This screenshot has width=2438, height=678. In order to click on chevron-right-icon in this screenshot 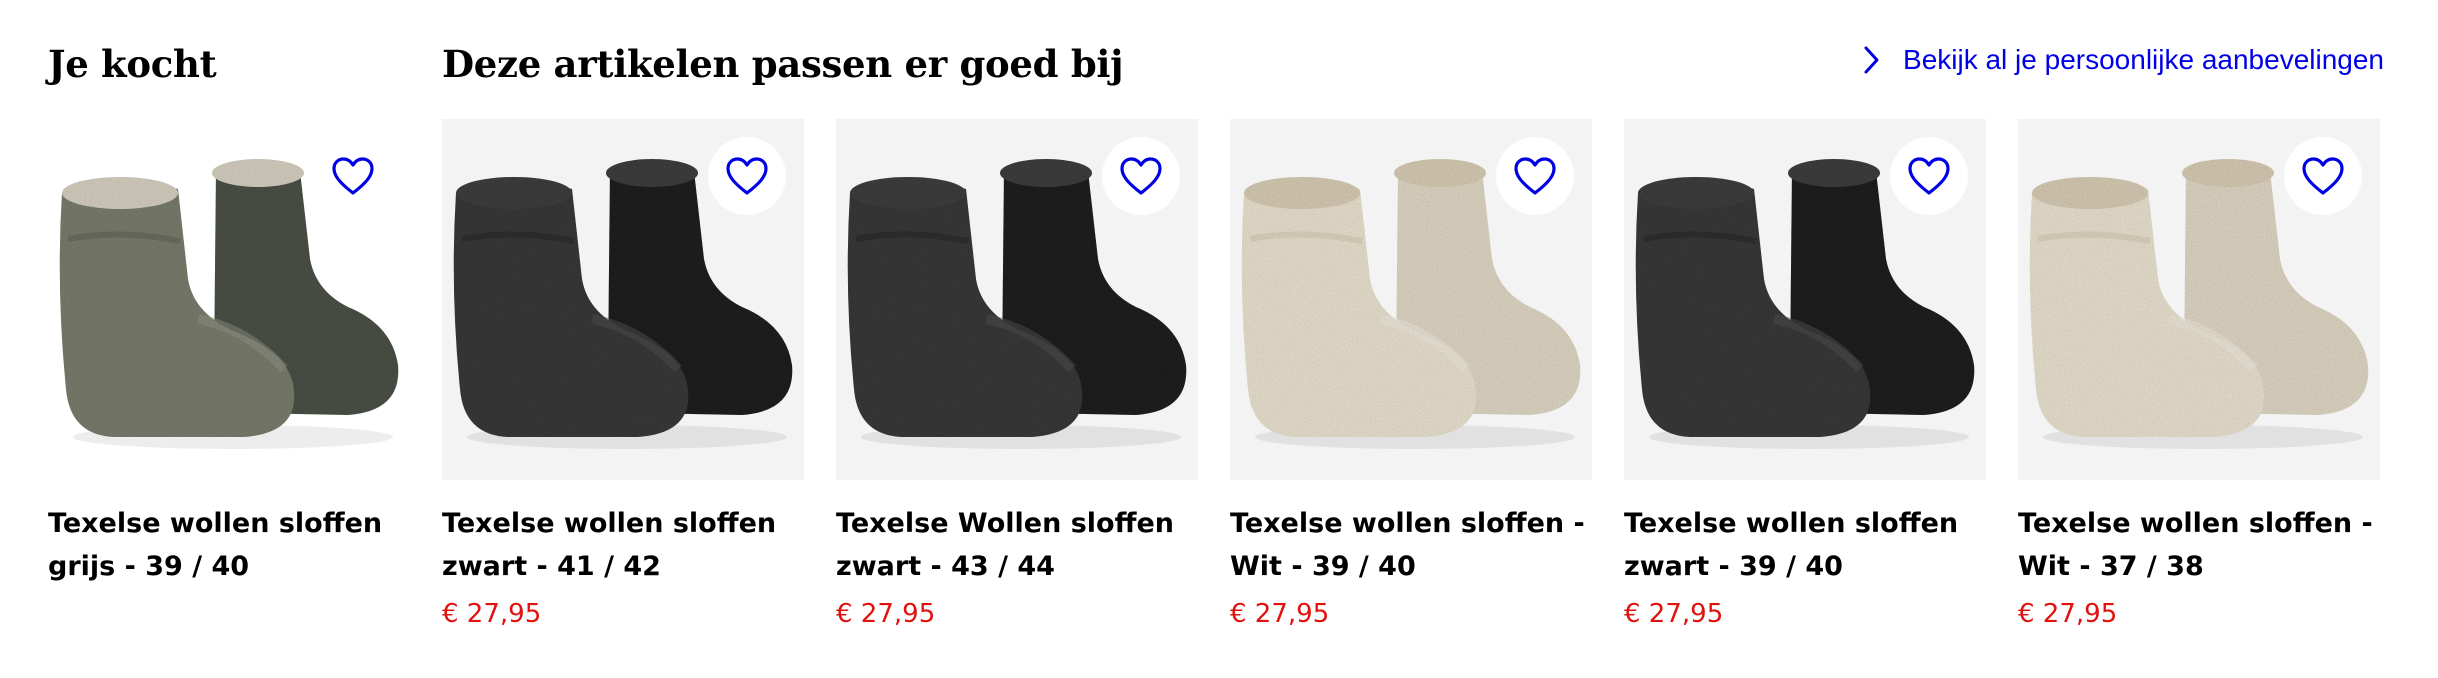, I will do `click(1871, 60)`.